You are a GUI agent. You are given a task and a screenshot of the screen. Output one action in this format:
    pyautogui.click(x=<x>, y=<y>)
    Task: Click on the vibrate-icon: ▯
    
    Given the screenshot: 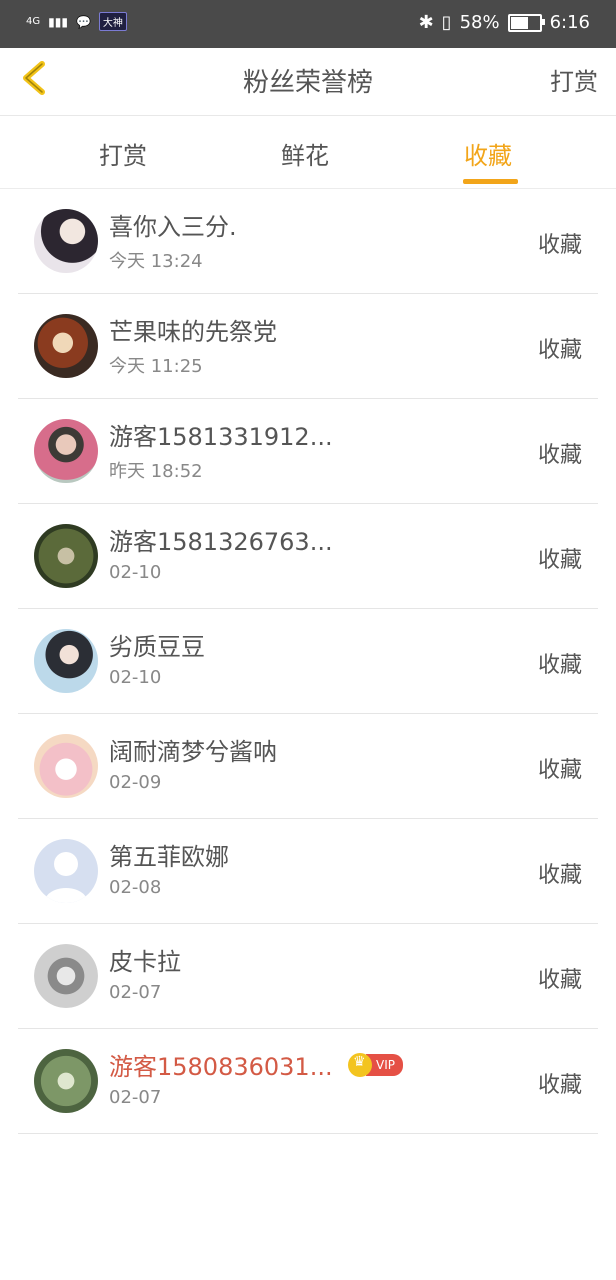 What is the action you would take?
    pyautogui.click(x=446, y=22)
    